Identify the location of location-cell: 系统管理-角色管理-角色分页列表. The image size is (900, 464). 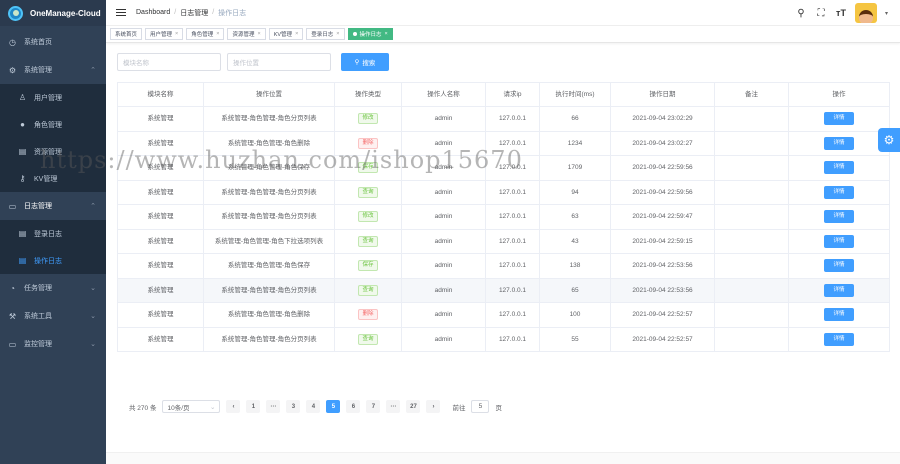
(269, 217).